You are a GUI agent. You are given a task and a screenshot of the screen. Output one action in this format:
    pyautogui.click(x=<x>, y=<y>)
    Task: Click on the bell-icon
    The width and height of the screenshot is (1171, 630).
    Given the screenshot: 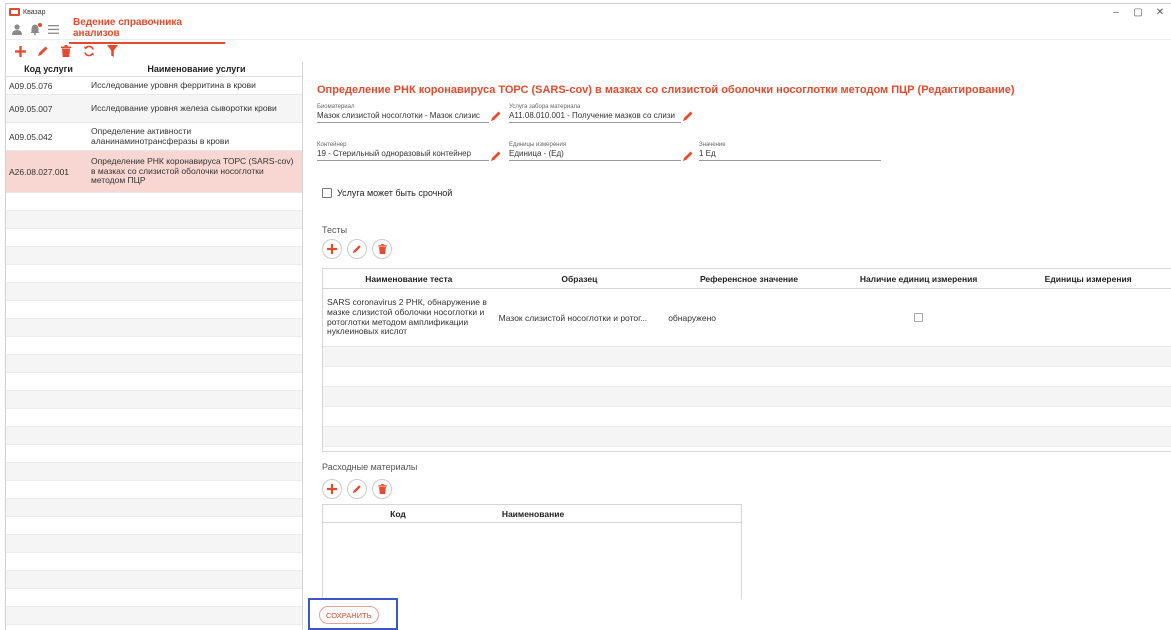 What is the action you would take?
    pyautogui.click(x=36, y=29)
    